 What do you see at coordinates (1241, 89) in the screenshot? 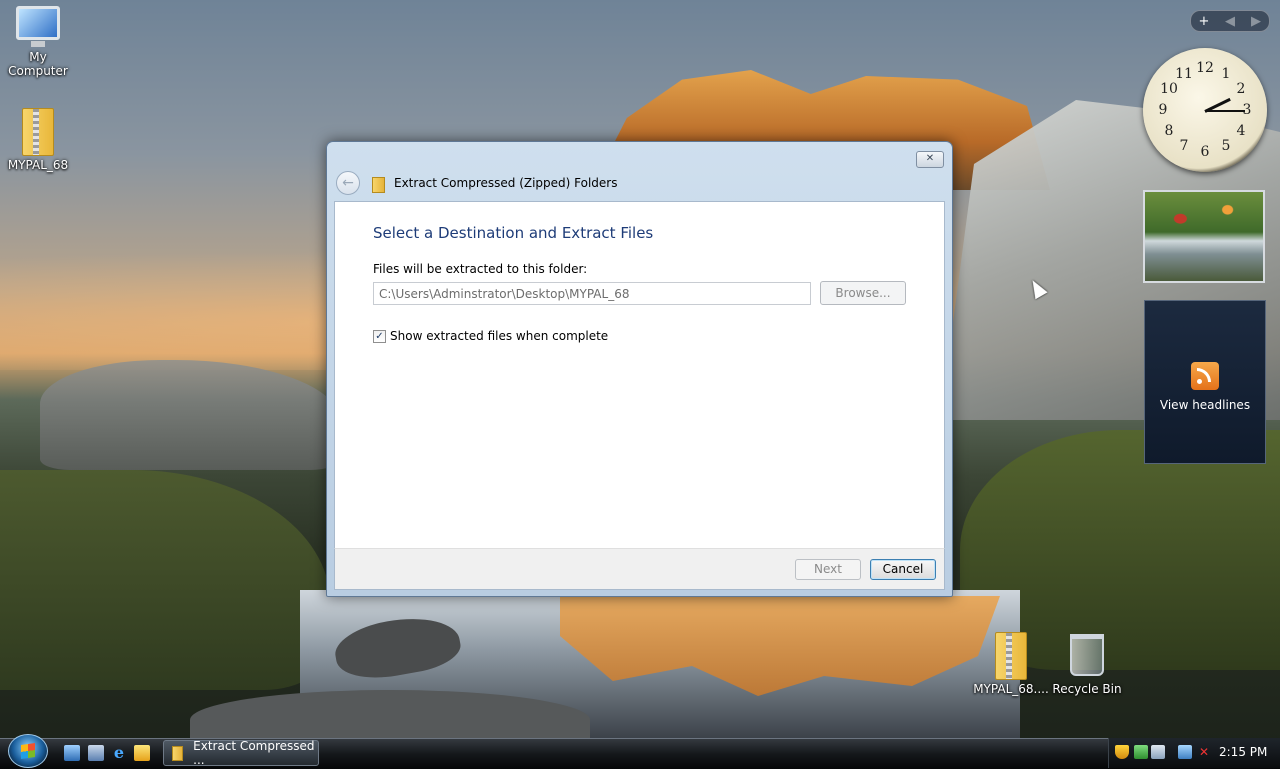
I see `clock-numeral: 2` at bounding box center [1241, 89].